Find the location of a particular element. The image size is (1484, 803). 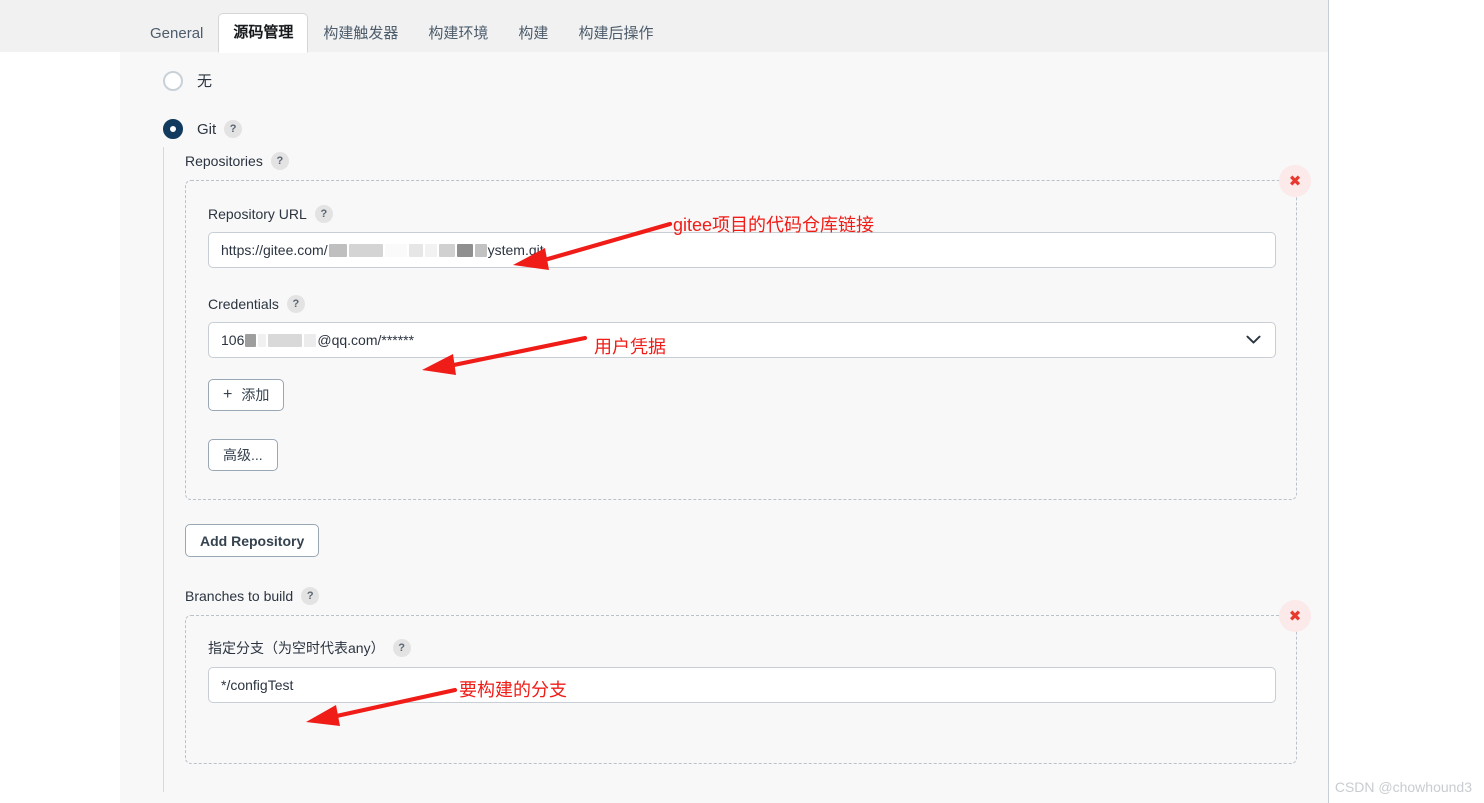

add-credentials-button: + 添加 is located at coordinates (246, 395).